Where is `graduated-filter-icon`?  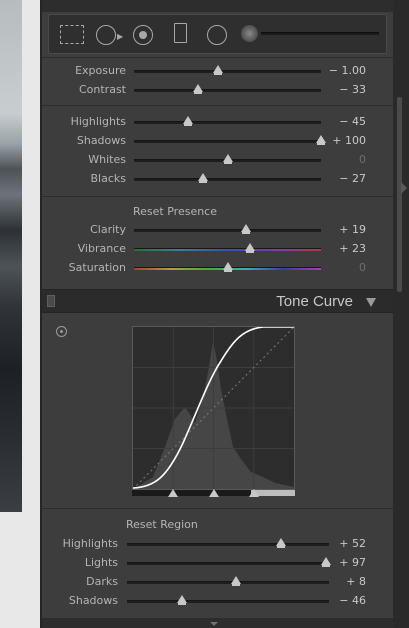 graduated-filter-icon is located at coordinates (180, 33).